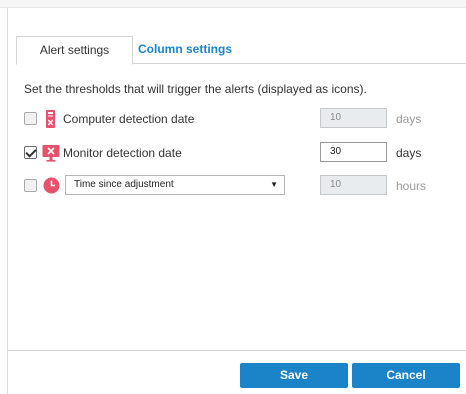  Describe the element at coordinates (51, 185) in the screenshot. I see `clock-icon` at that location.